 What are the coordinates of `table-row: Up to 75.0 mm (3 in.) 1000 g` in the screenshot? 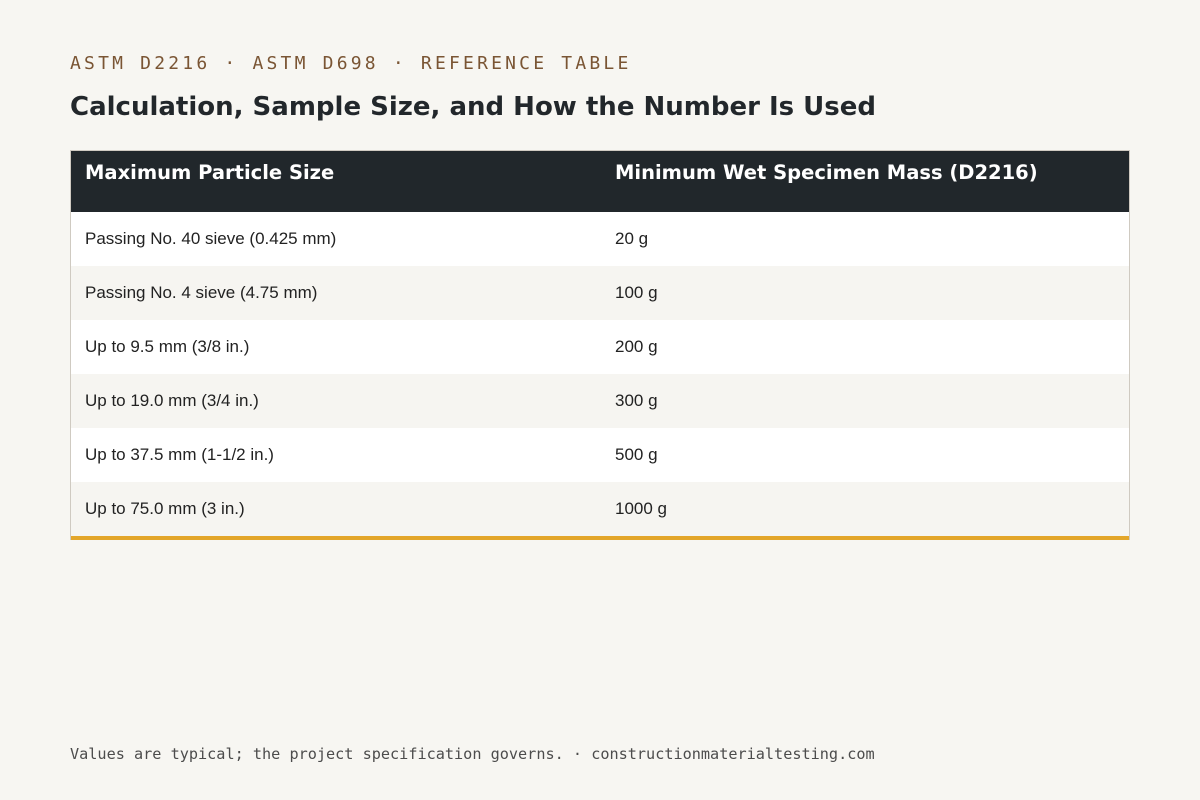 It's located at (600, 509).